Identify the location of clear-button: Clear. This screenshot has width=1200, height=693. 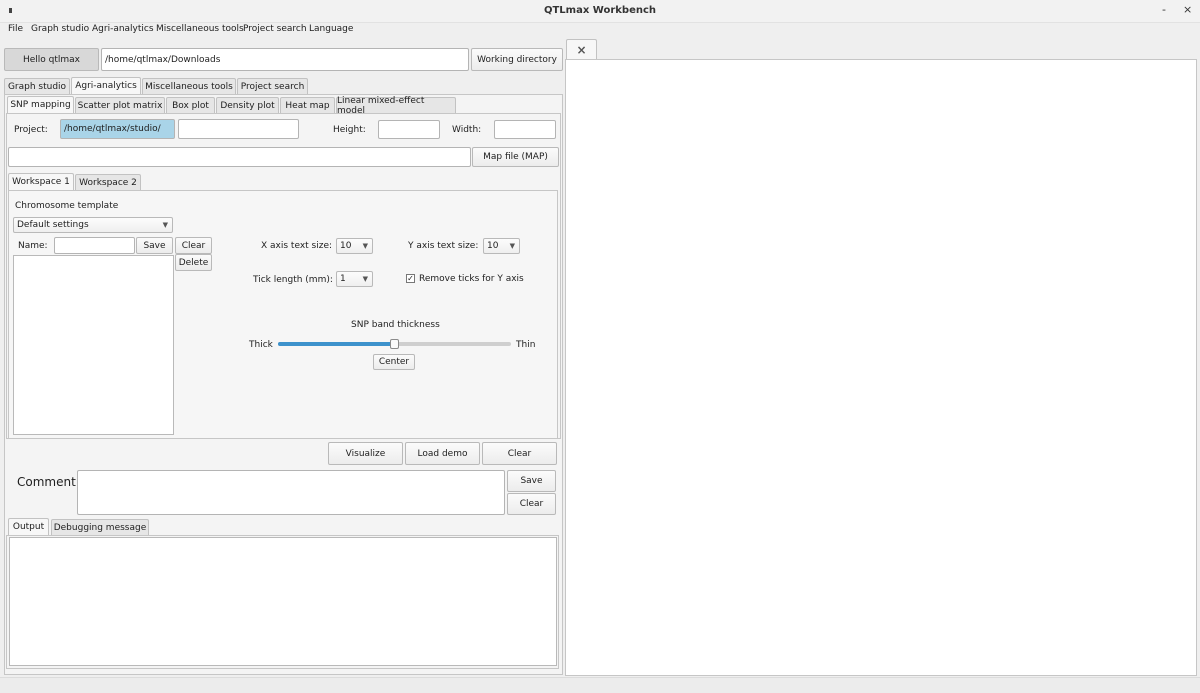
(519, 453).